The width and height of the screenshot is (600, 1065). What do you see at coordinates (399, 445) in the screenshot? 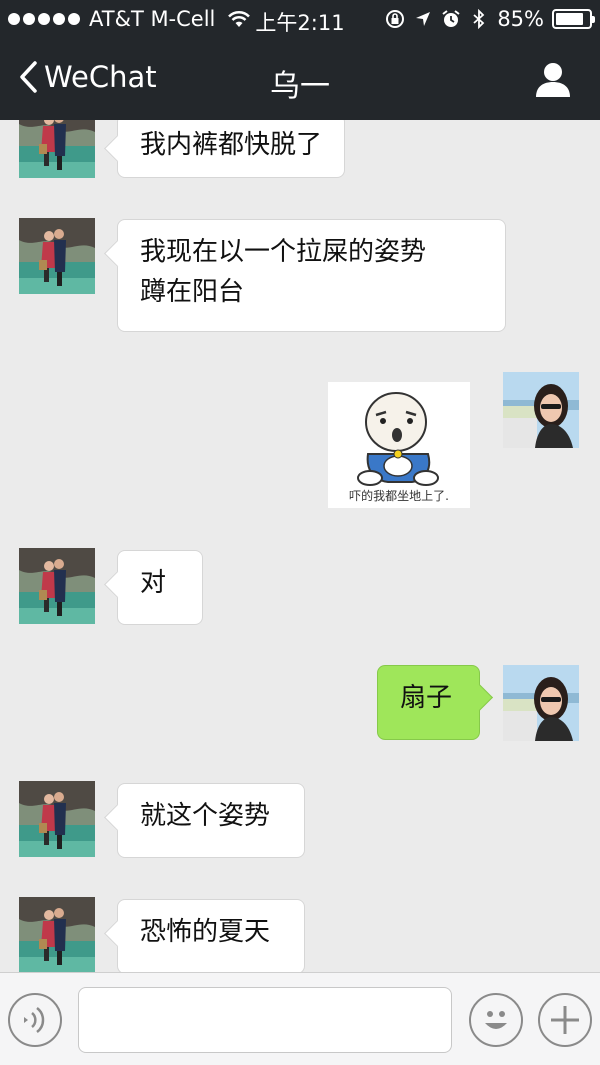
I see `sticker-message: 吓的我都坐地上了.` at bounding box center [399, 445].